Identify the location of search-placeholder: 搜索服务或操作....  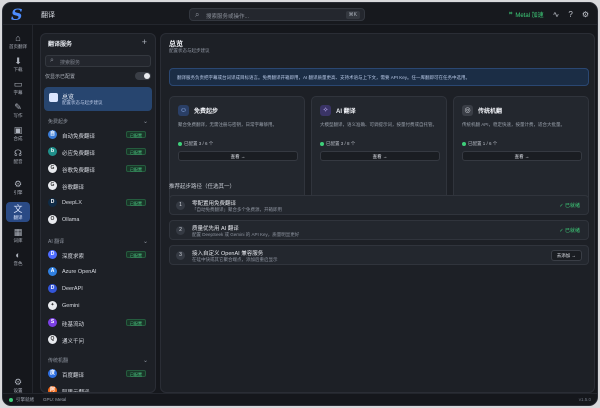
(228, 17).